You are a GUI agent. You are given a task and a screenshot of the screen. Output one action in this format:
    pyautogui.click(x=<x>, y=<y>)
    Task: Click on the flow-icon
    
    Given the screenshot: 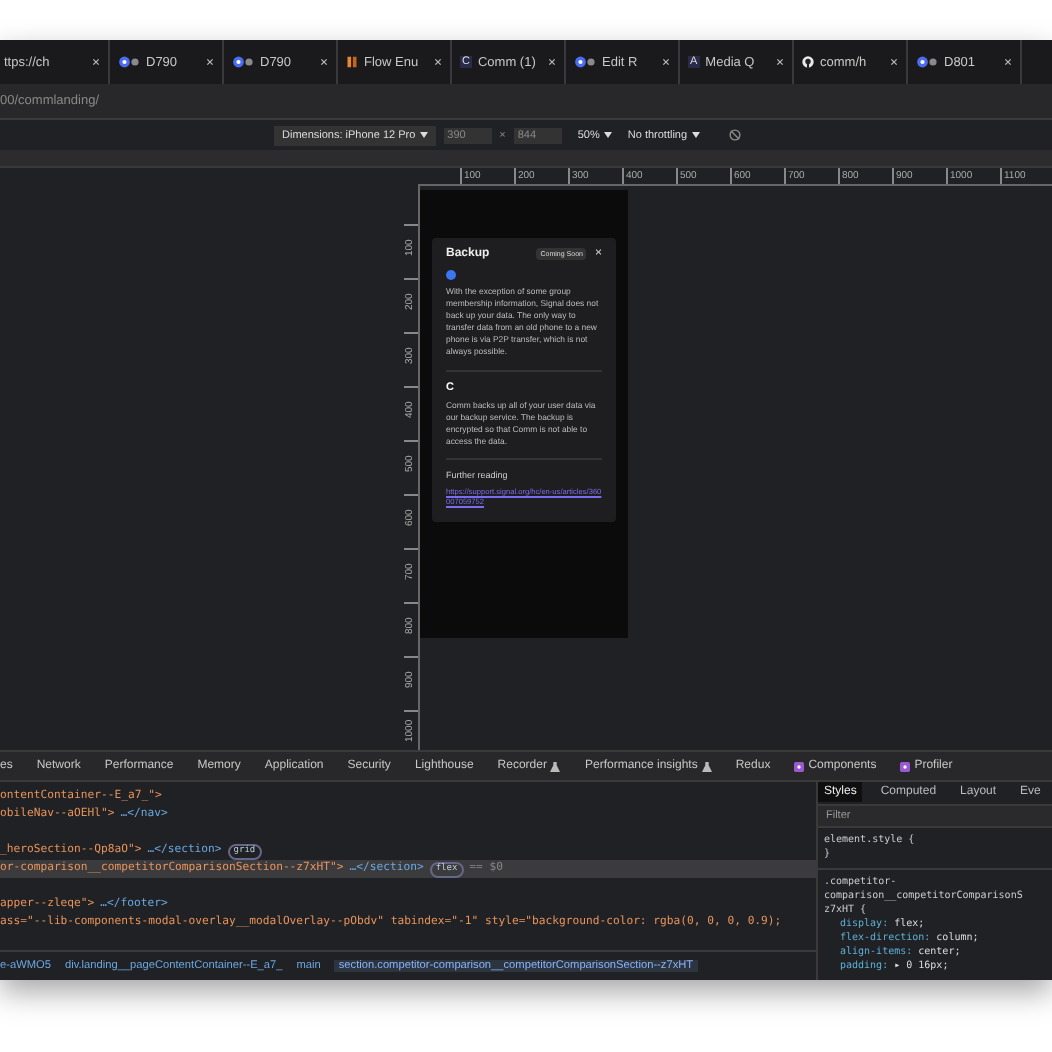 What is the action you would take?
    pyautogui.click(x=352, y=62)
    